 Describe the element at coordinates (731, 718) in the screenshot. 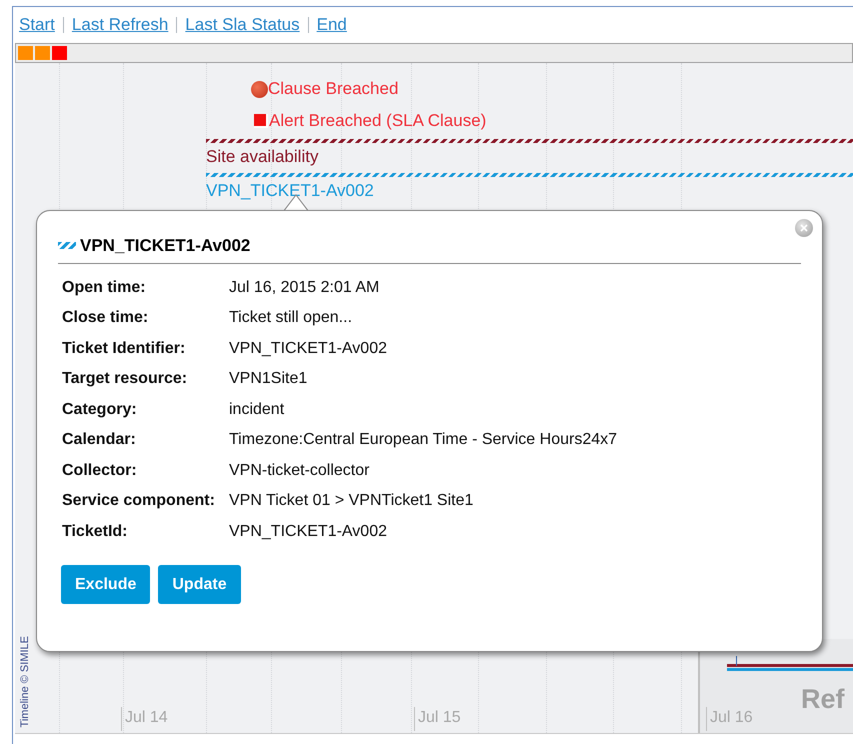

I see `axis-date-label: Jul 16` at that location.